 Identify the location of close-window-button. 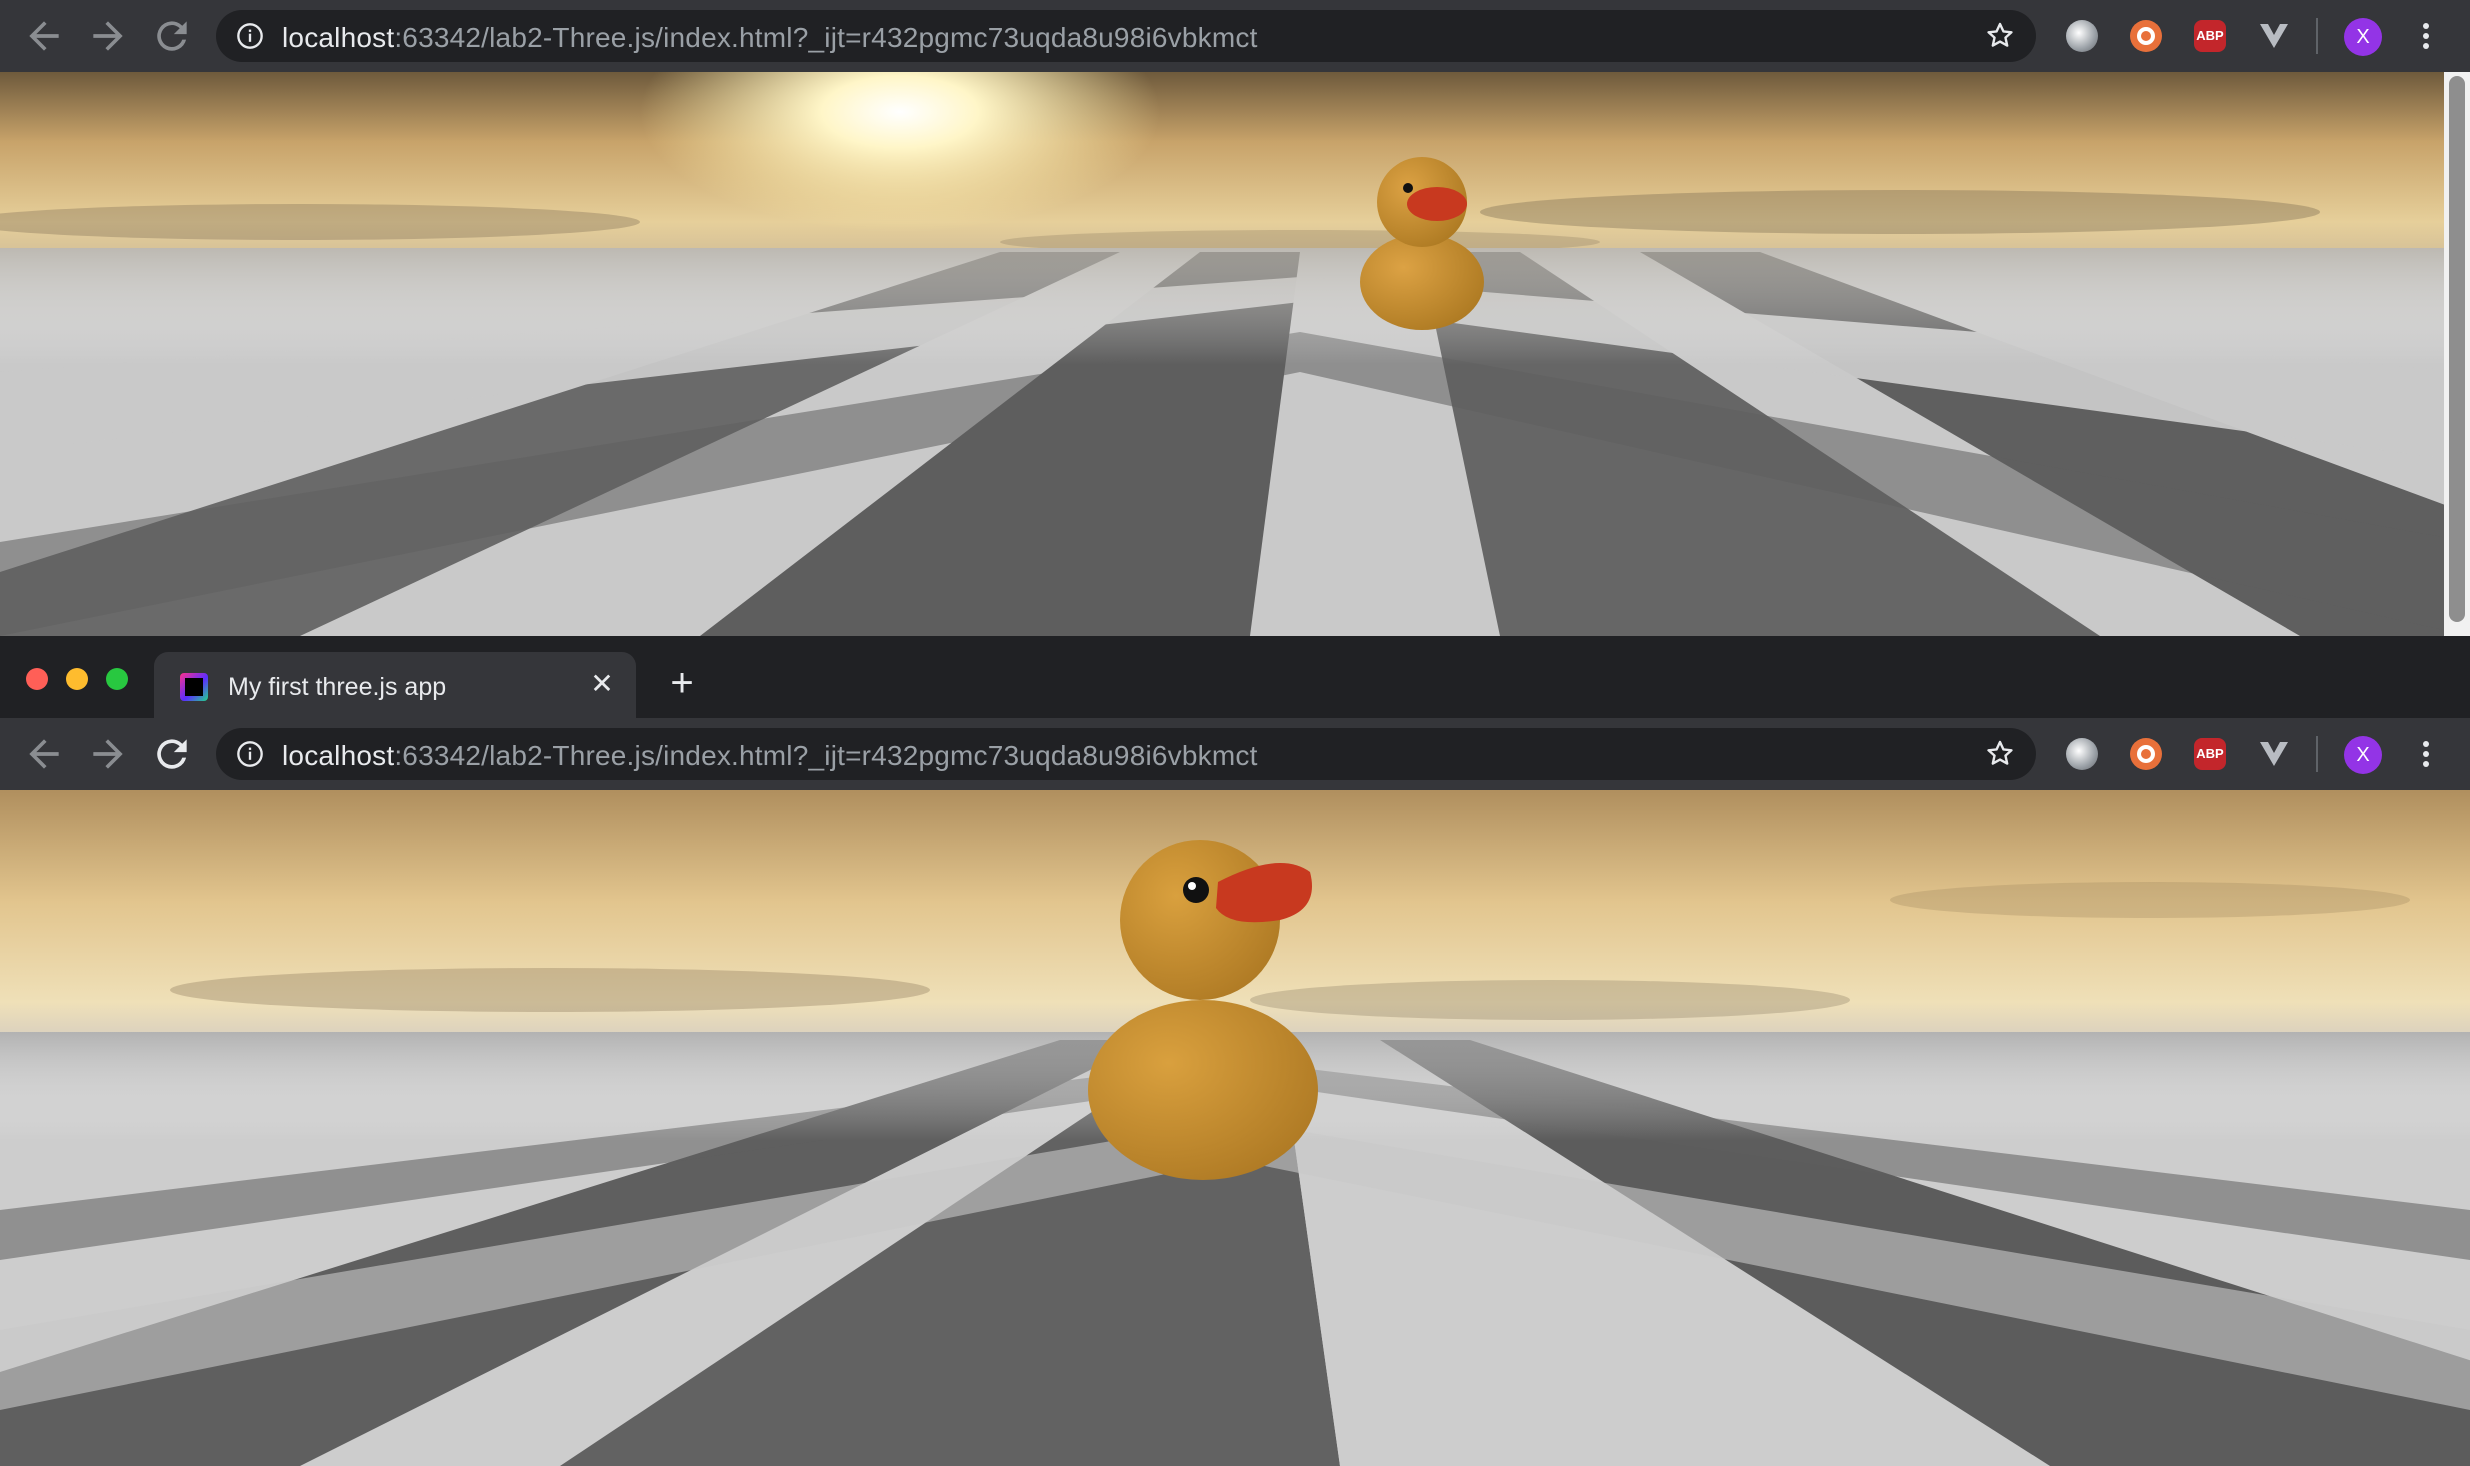
(37, 679).